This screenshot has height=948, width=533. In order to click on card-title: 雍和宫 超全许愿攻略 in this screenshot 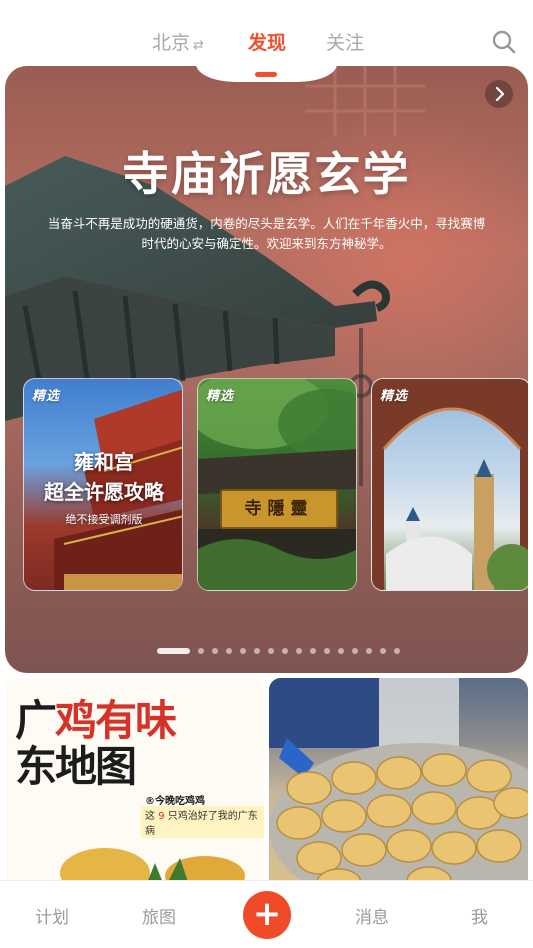, I will do `click(103, 477)`.